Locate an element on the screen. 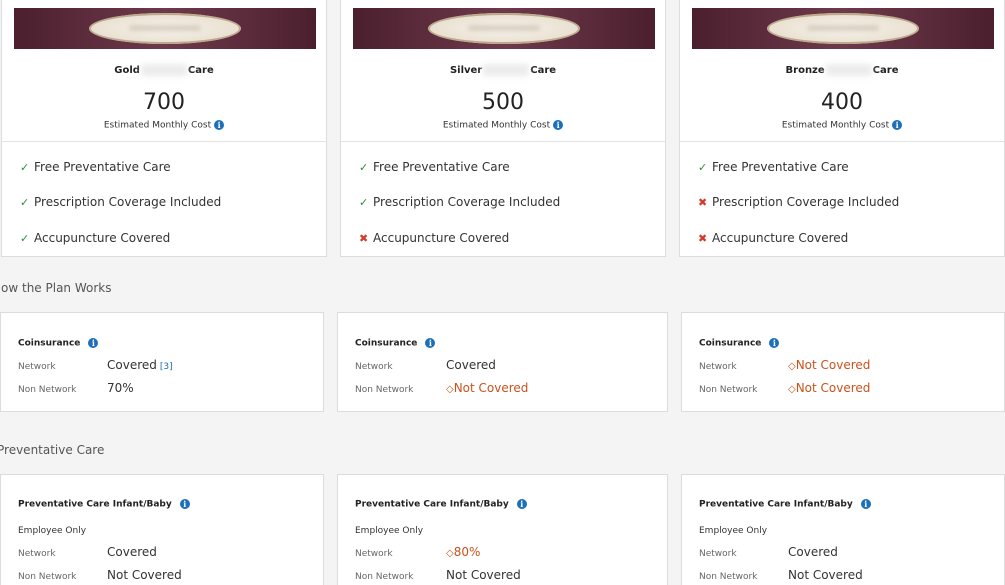  feature-item: ✓ Accupuncture Covered is located at coordinates (95, 238).